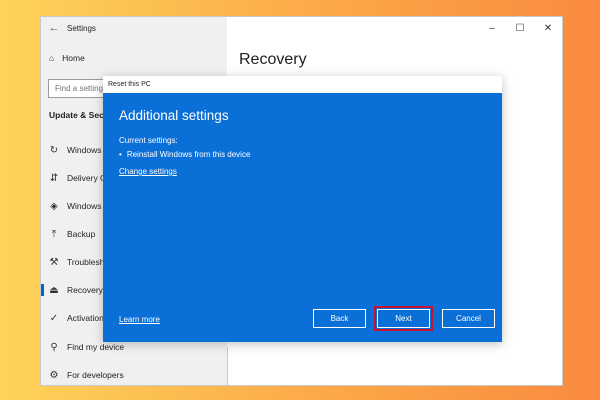 This screenshot has width=600, height=400. Describe the element at coordinates (548, 28) in the screenshot. I see `close-icon: ✕` at that location.